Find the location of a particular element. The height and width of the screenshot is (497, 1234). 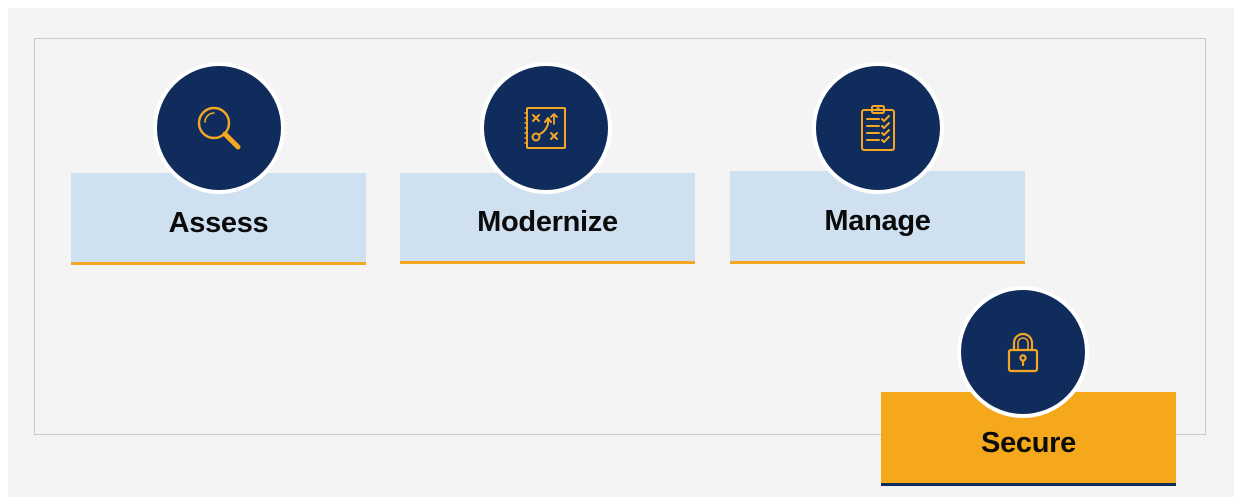

step-circle-secure is located at coordinates (1023, 352).